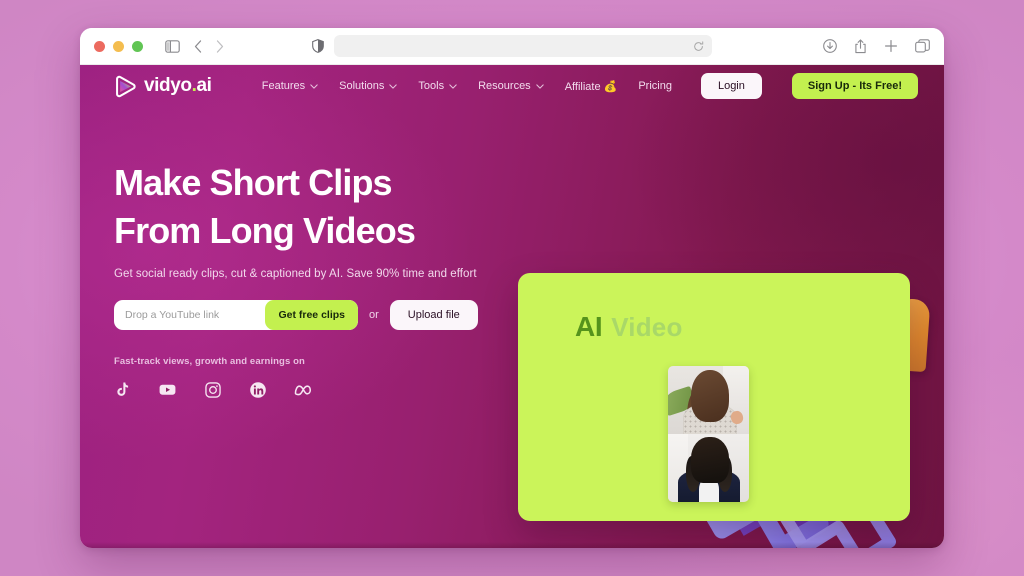  What do you see at coordinates (324, 206) in the screenshot?
I see `page-title: Make Short Clips From Long Videos` at bounding box center [324, 206].